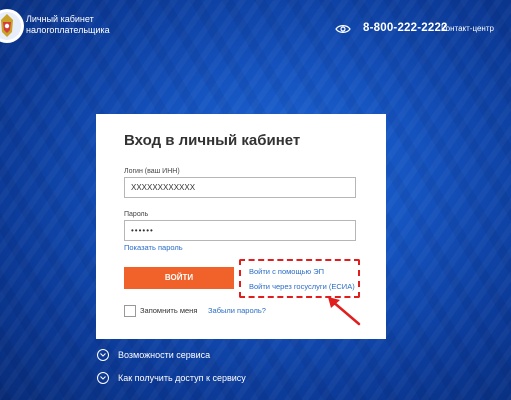  Describe the element at coordinates (164, 355) in the screenshot. I see `service-features-link: Возможности сервиса` at that location.